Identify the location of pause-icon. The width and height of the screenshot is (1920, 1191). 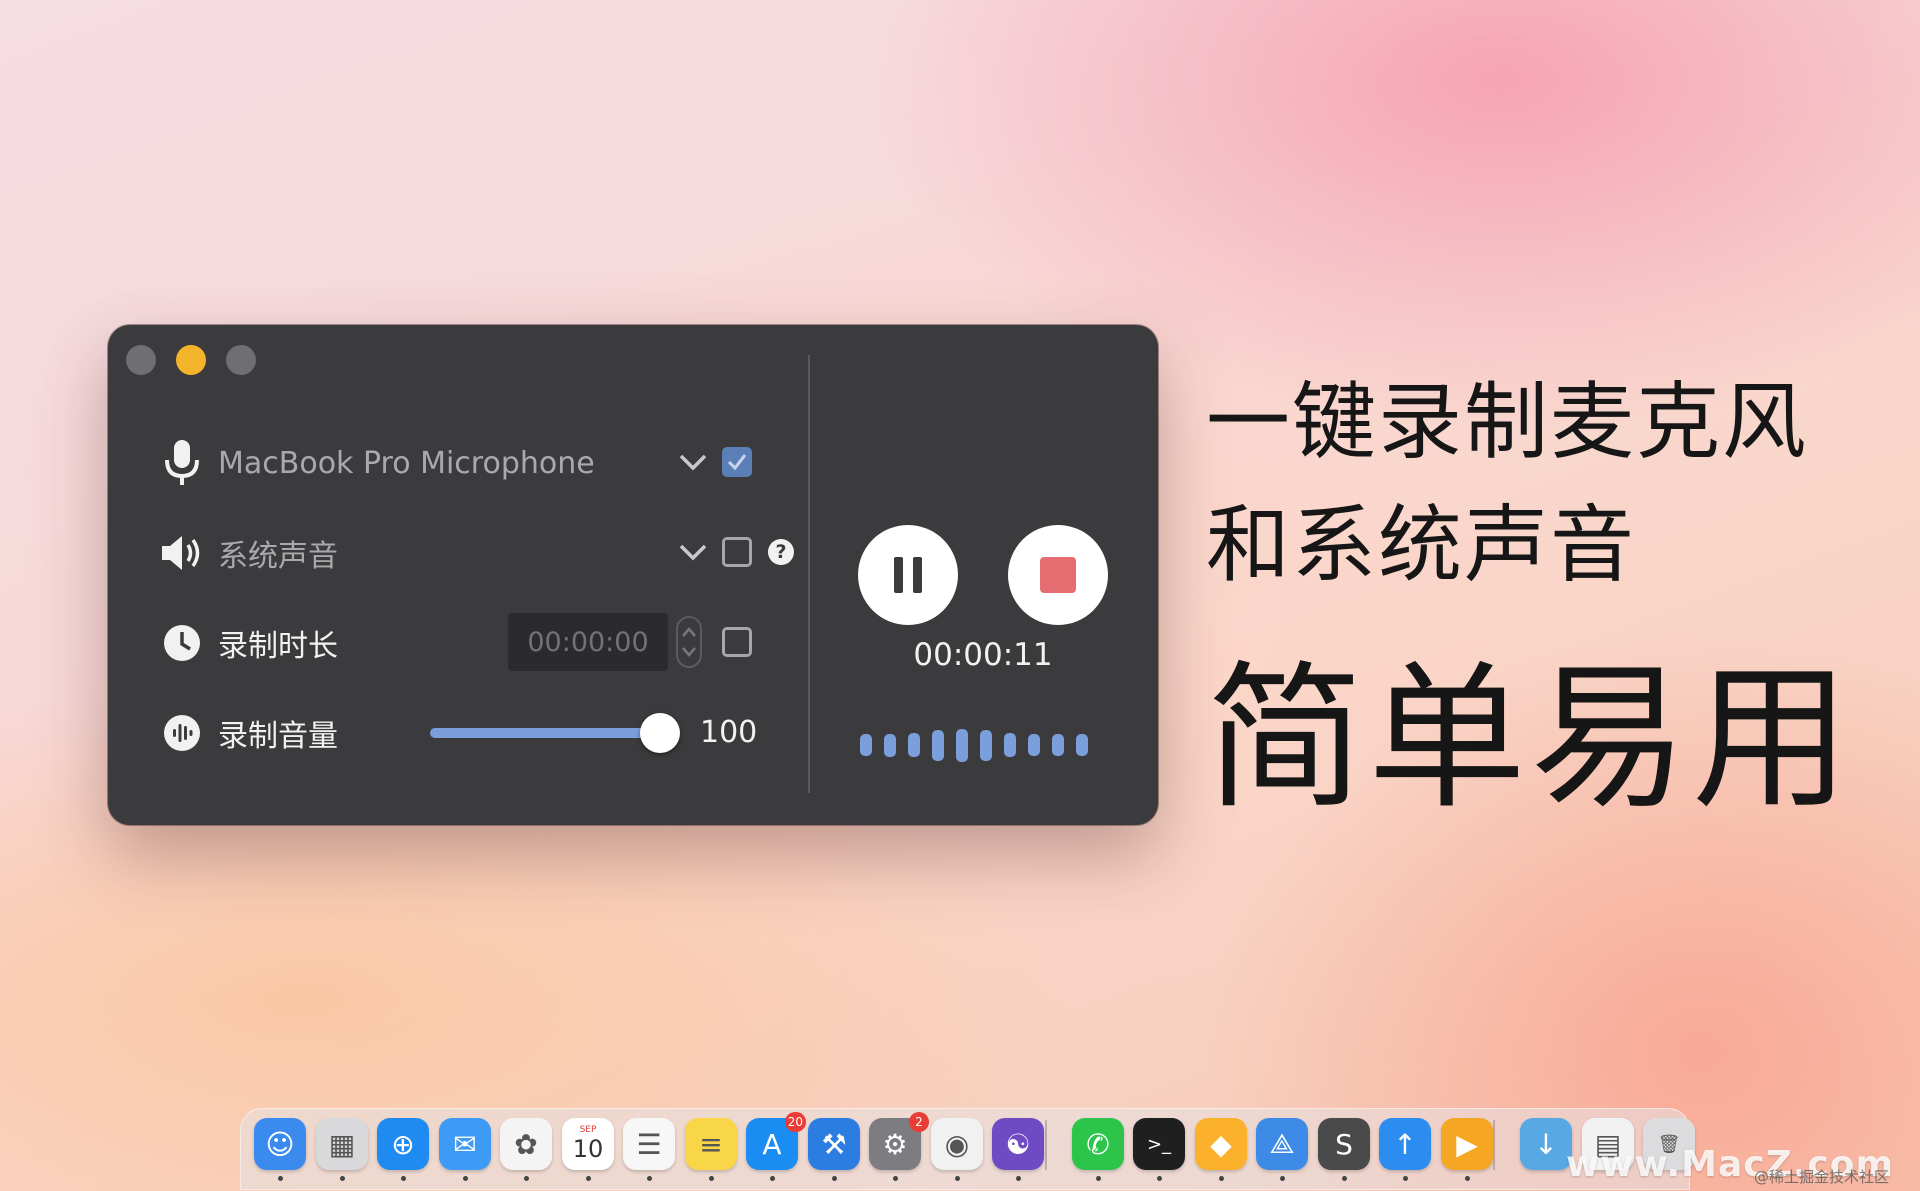
(908, 575).